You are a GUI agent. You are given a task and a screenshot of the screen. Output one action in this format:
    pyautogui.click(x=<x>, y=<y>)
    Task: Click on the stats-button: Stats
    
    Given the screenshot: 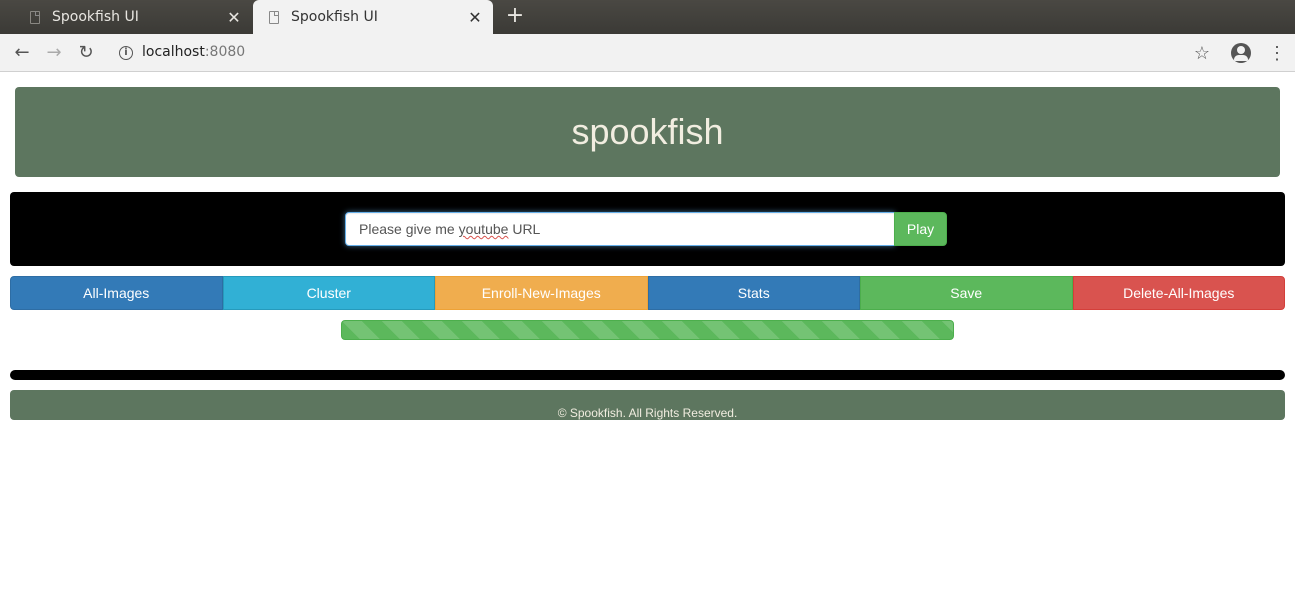 What is the action you would take?
    pyautogui.click(x=753, y=293)
    